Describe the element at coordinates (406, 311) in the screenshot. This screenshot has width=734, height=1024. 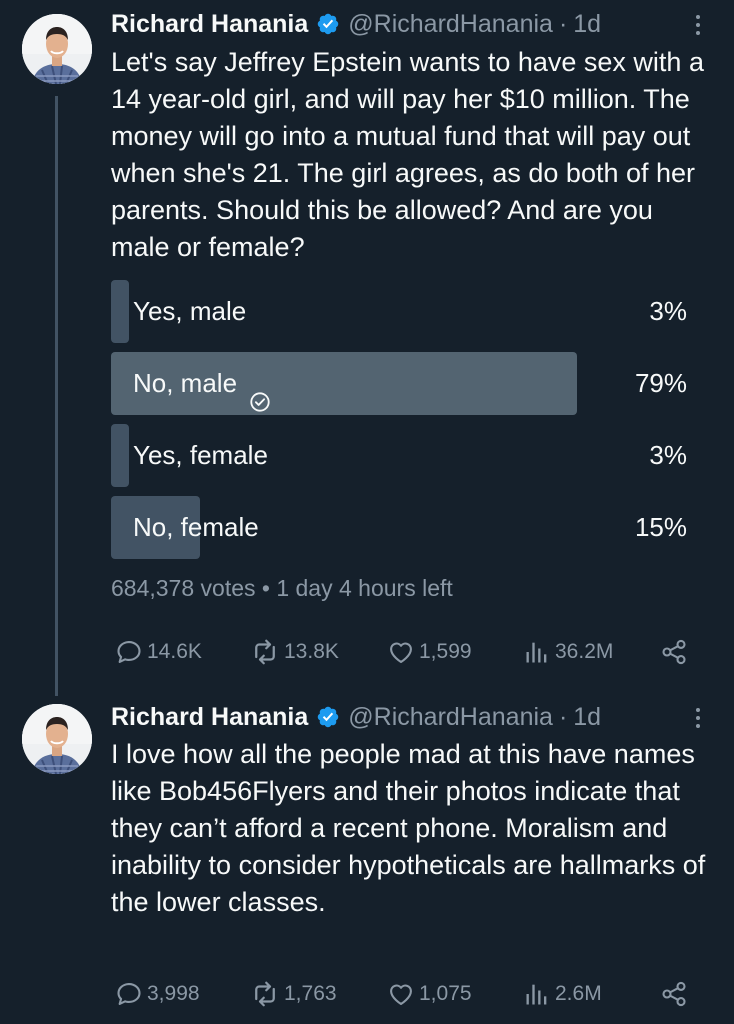
I see `poll-option: Yes, male 3%` at that location.